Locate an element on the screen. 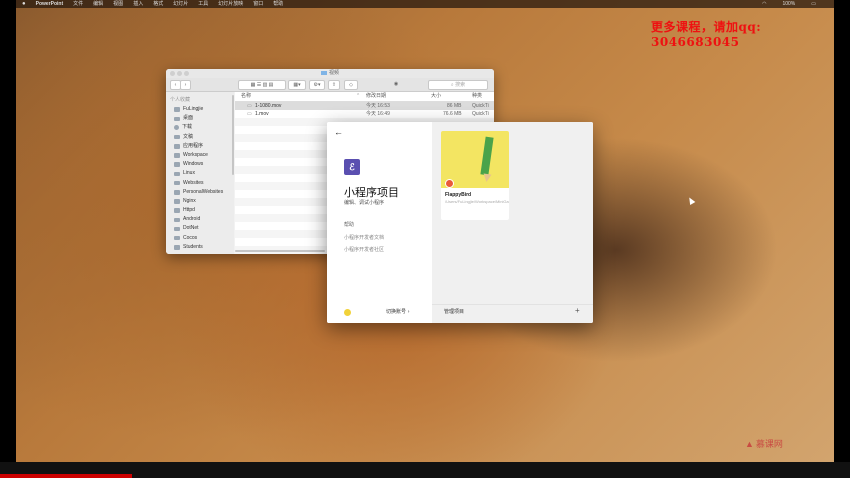  finder-toolbar: ‹ › ▦ ☰ ▥ ▤ ▦▾ ⚙▾ ⇧ ◇ ◉ ⌕ 搜索 is located at coordinates (330, 85).